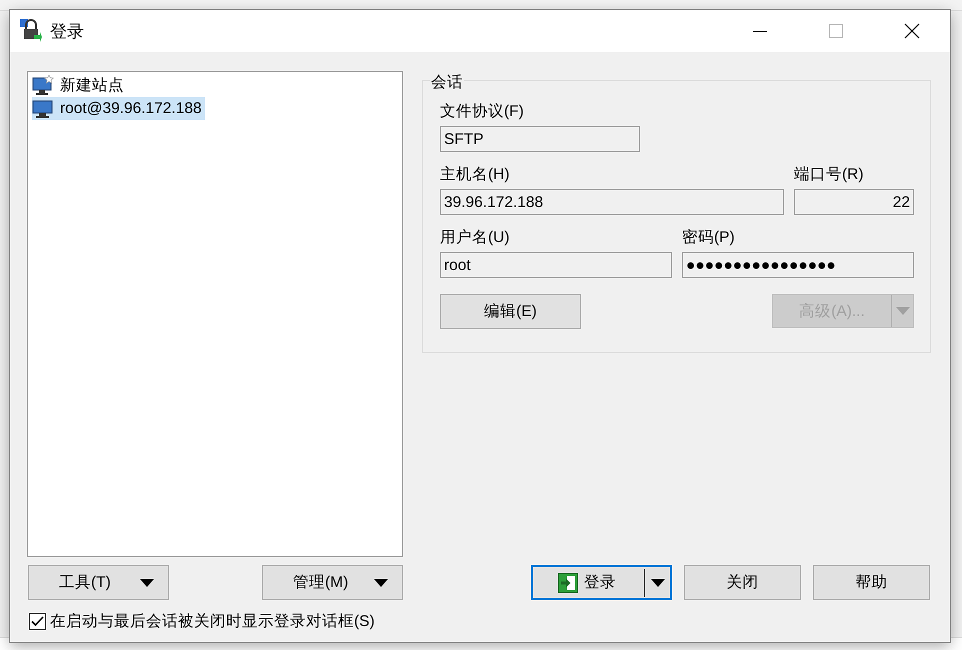 The height and width of the screenshot is (650, 962). Describe the element at coordinates (43, 109) in the screenshot. I see `monitor-icon` at that location.